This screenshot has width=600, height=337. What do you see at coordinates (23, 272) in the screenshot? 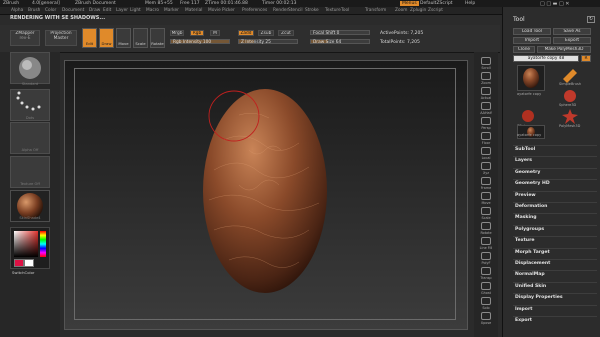
I see `switch-color-button: SwitchColor` at bounding box center [23, 272].